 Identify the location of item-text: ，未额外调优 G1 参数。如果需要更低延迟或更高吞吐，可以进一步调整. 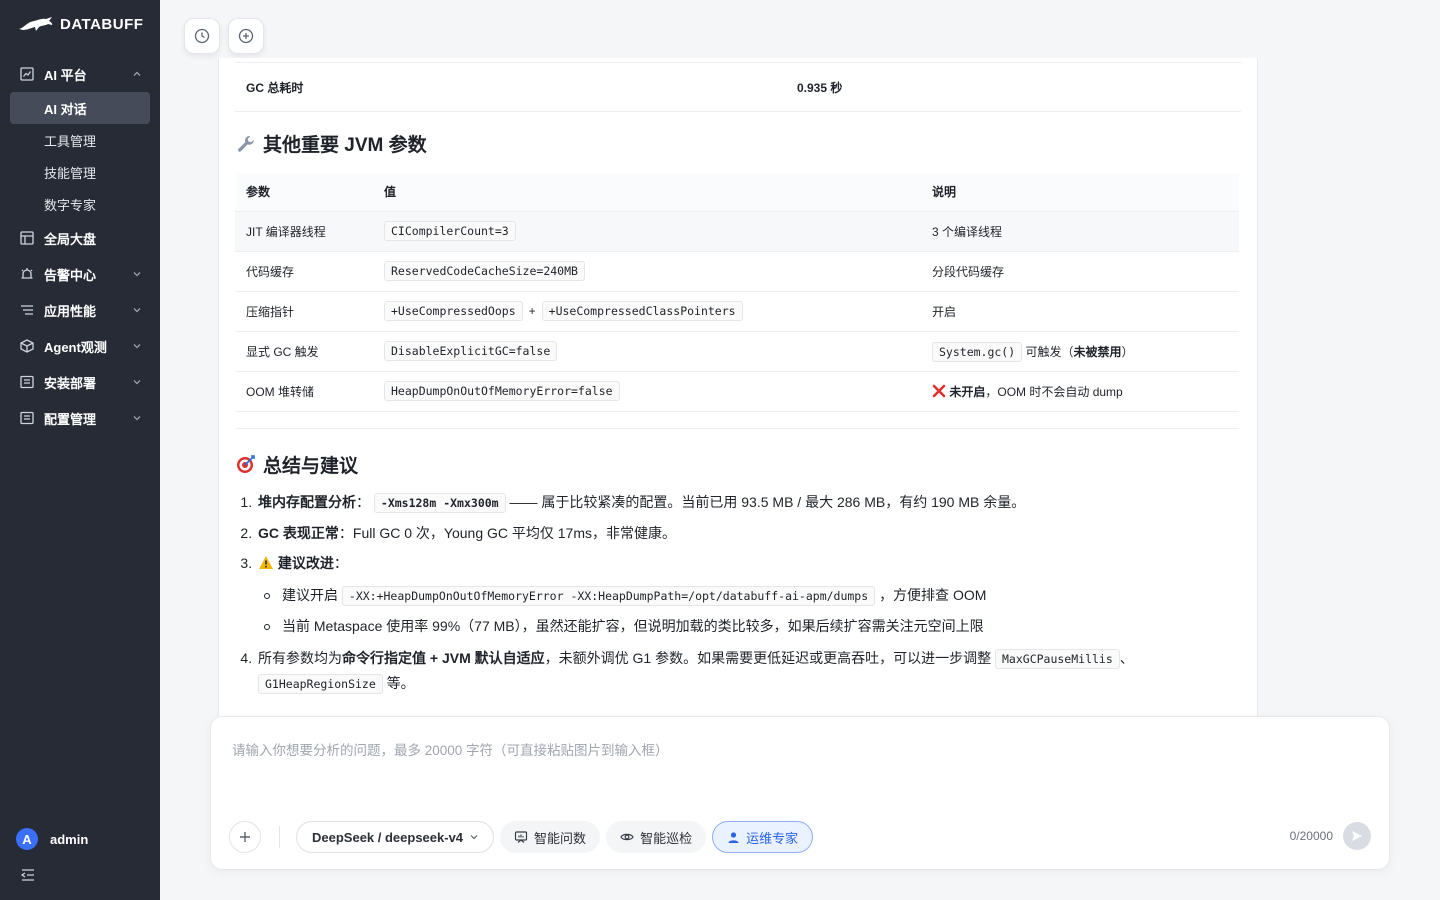
(768, 657).